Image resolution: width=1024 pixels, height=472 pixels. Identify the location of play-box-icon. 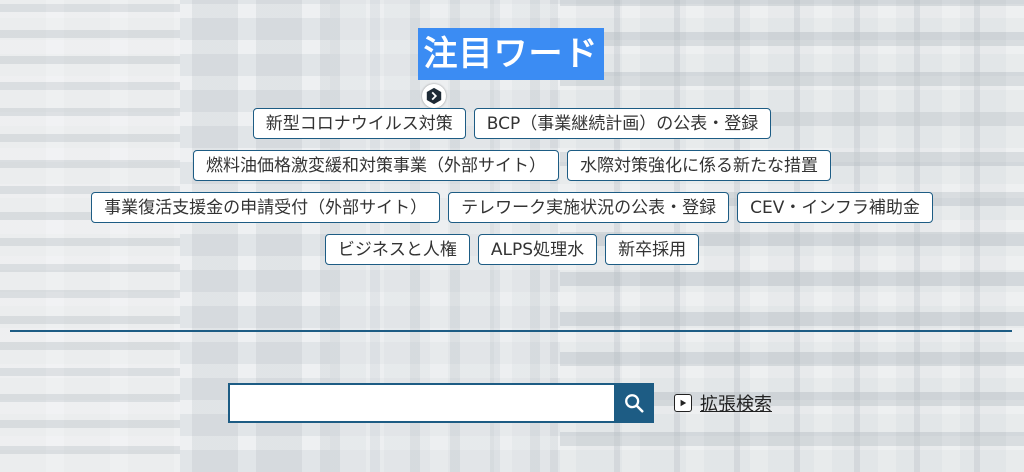
(683, 403).